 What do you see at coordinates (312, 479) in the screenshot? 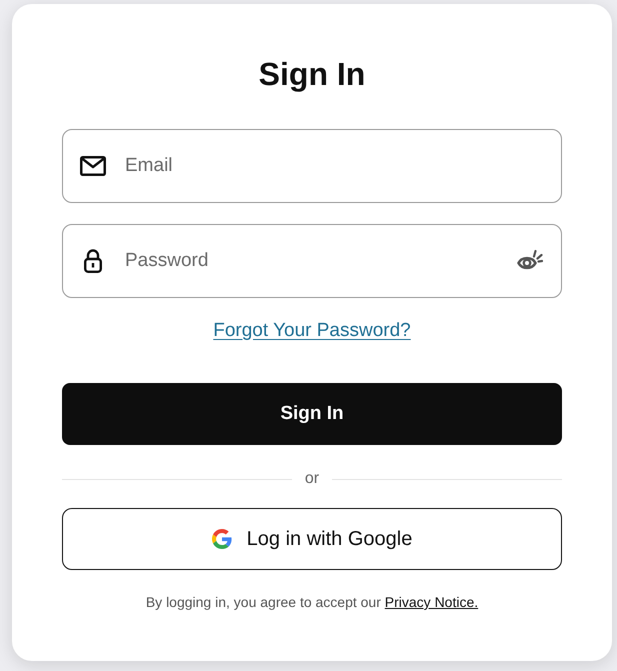
I see `divider-text: or` at bounding box center [312, 479].